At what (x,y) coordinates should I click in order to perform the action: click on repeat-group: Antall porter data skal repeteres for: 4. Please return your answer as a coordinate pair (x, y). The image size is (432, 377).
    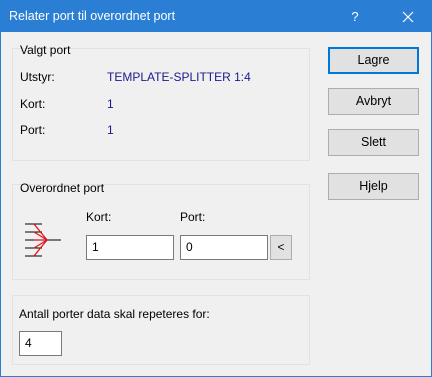
    Looking at the image, I should click on (161, 330).